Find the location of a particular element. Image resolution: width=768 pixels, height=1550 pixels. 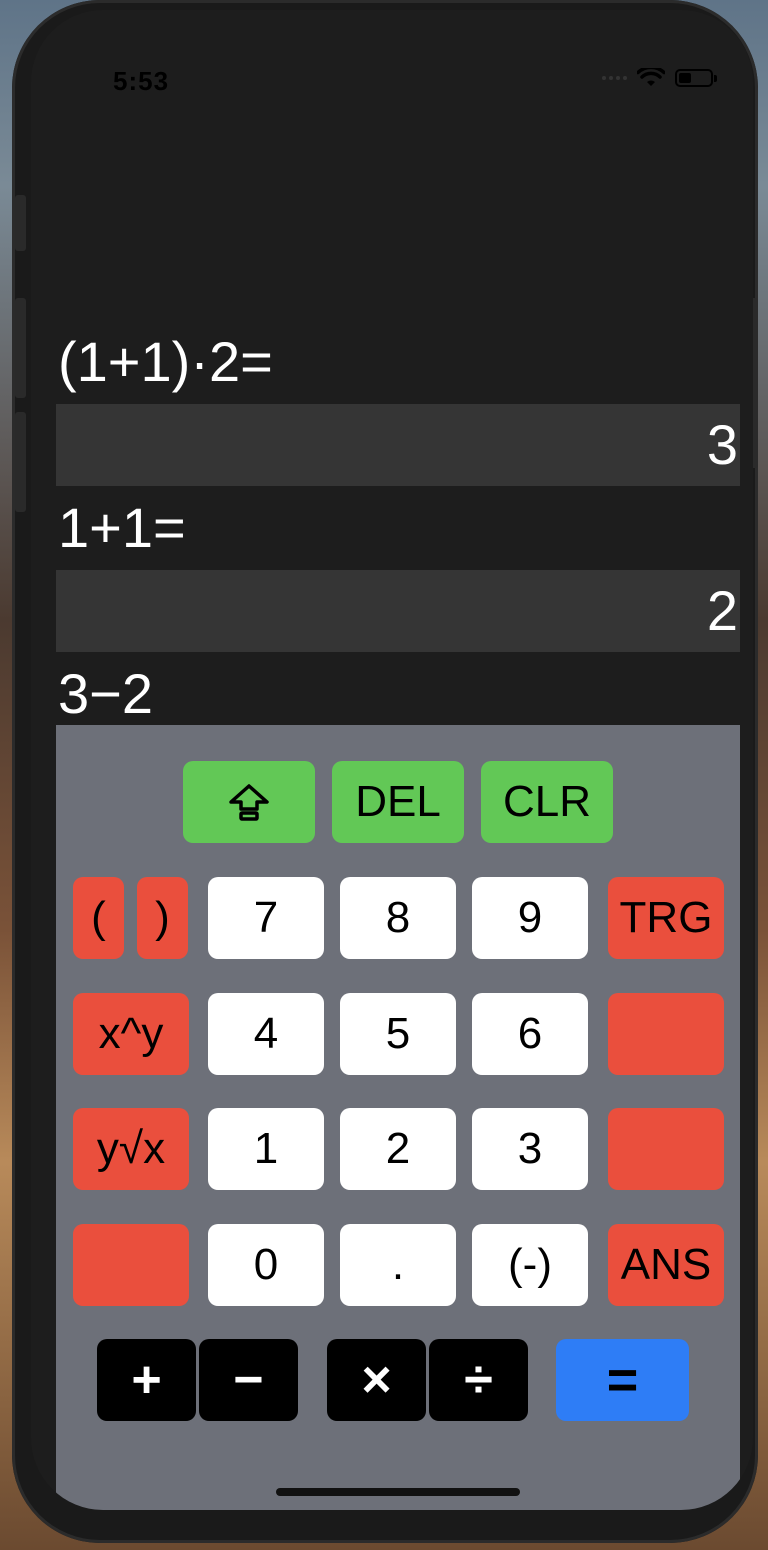

digit-2-button: 2 is located at coordinates (398, 1149).